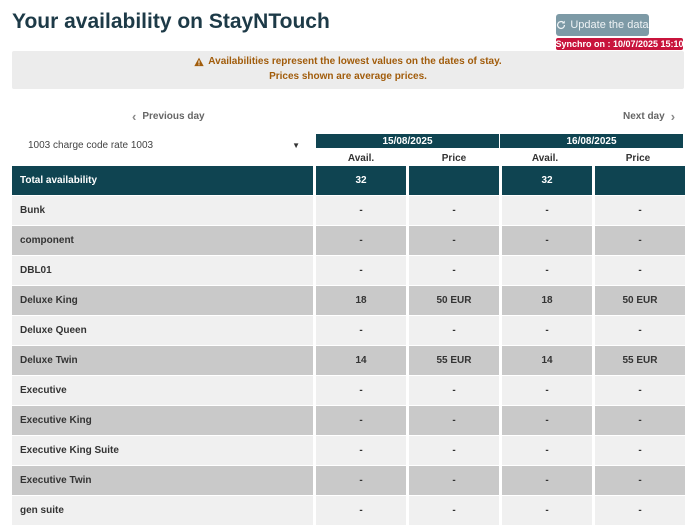 The height and width of the screenshot is (526, 688). What do you see at coordinates (619, 44) in the screenshot?
I see `synchro-badge: Synchro on : 10/07/2025 15:10` at bounding box center [619, 44].